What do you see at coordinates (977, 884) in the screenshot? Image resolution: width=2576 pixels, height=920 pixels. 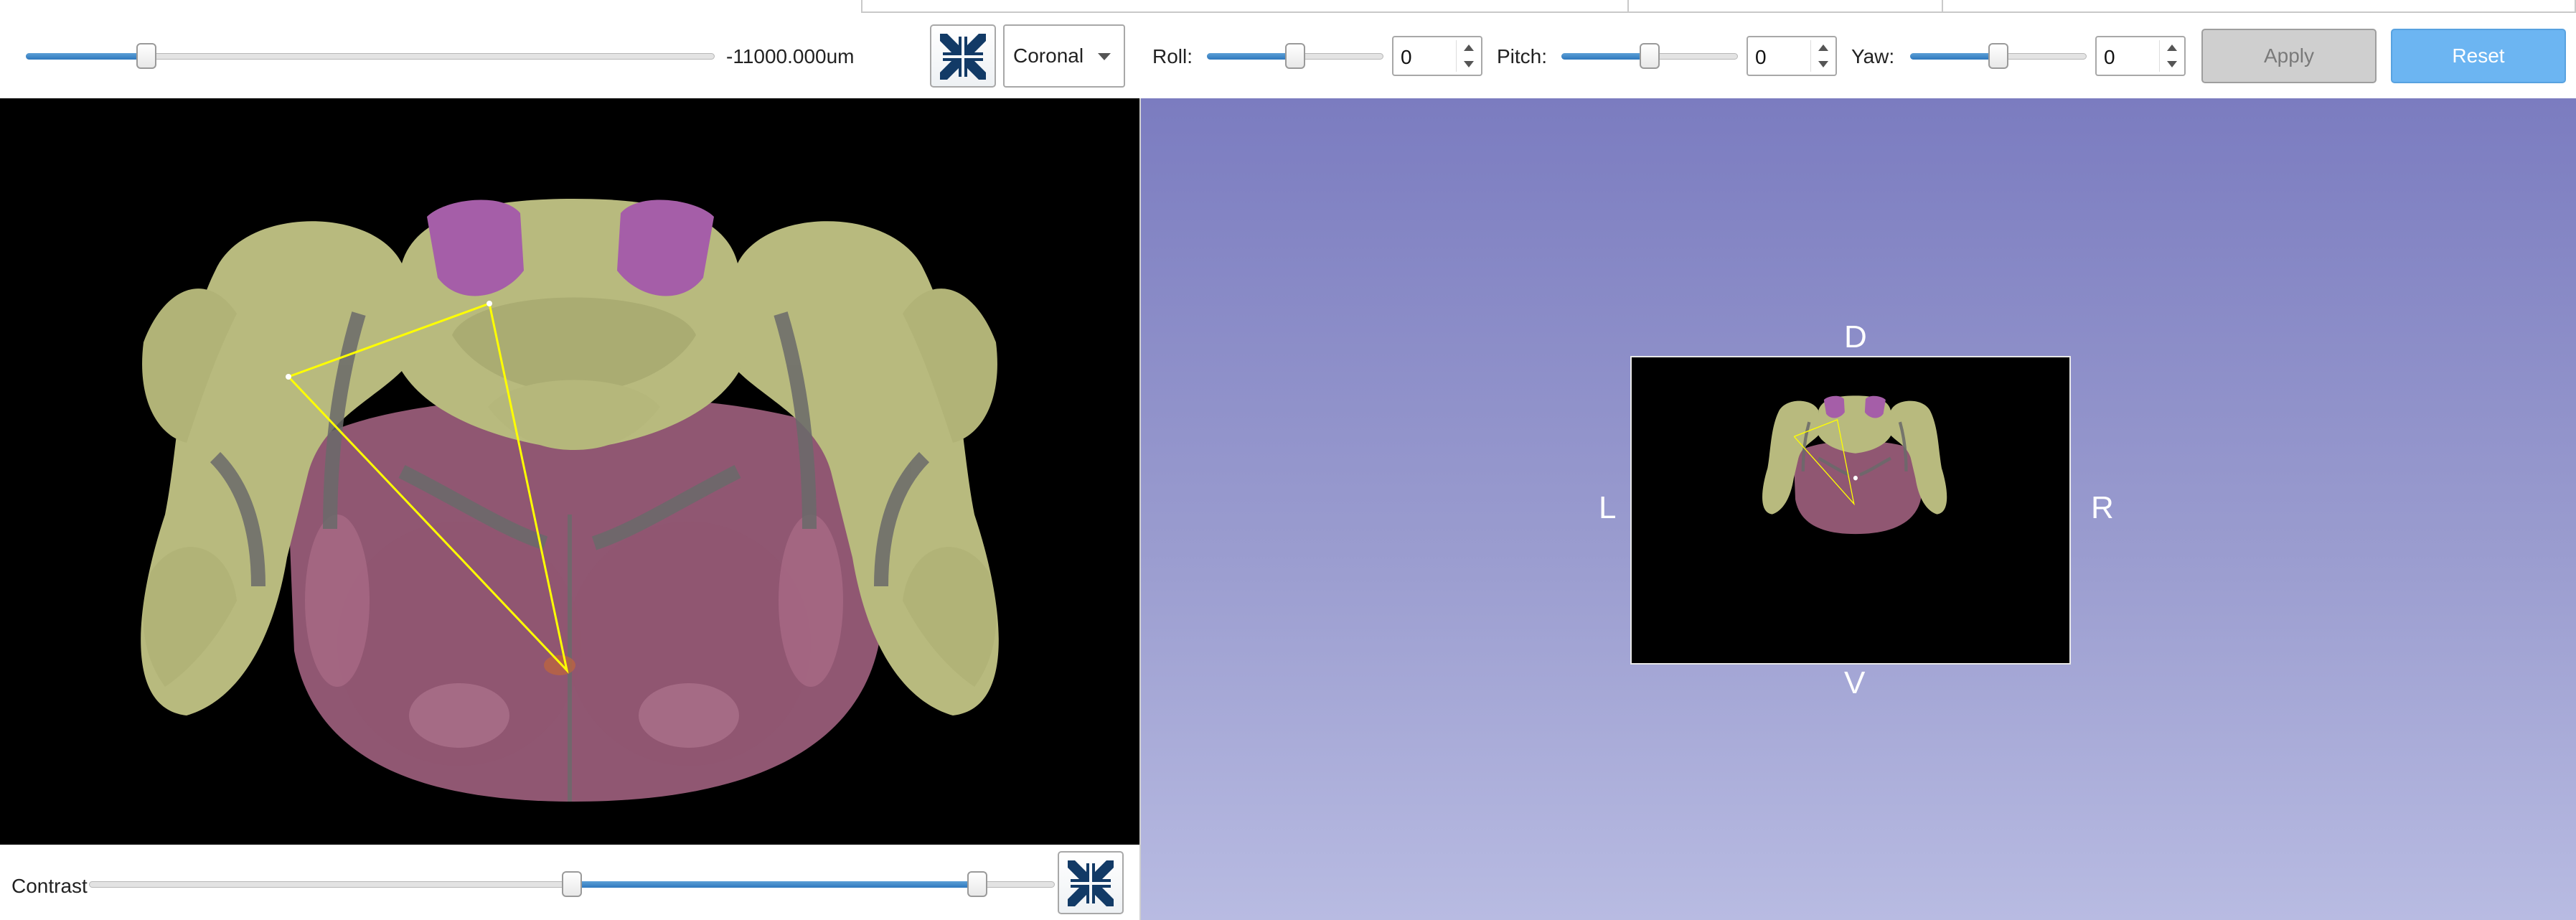 I see `contrast-high-handle` at bounding box center [977, 884].